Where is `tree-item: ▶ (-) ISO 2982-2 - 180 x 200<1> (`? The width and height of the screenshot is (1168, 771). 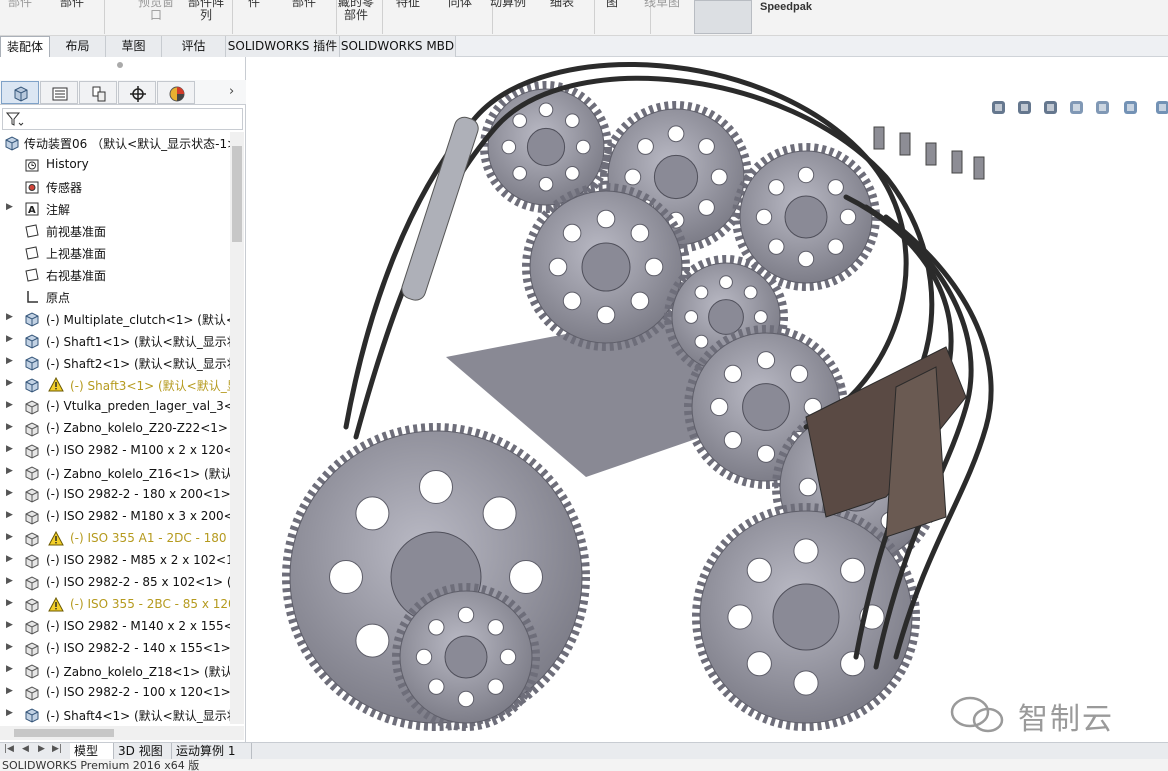 tree-item: ▶ (-) ISO 2982-2 - 180 x 200<1> ( is located at coordinates (115, 495).